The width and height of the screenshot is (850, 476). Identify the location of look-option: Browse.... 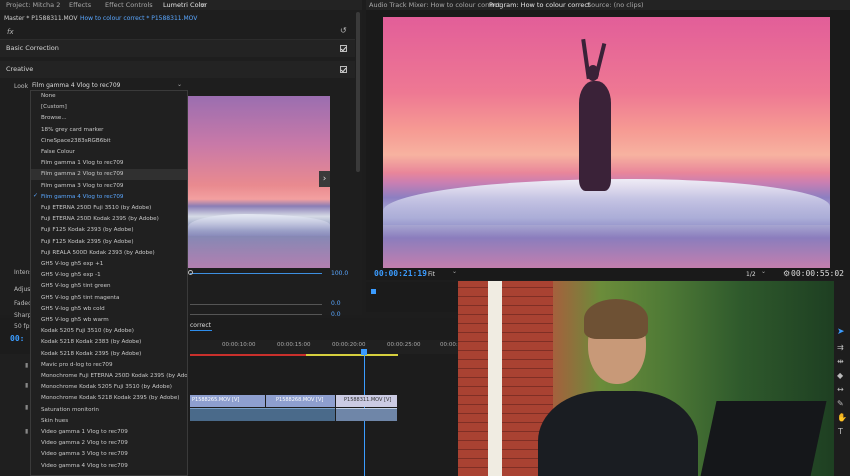
(54, 118).